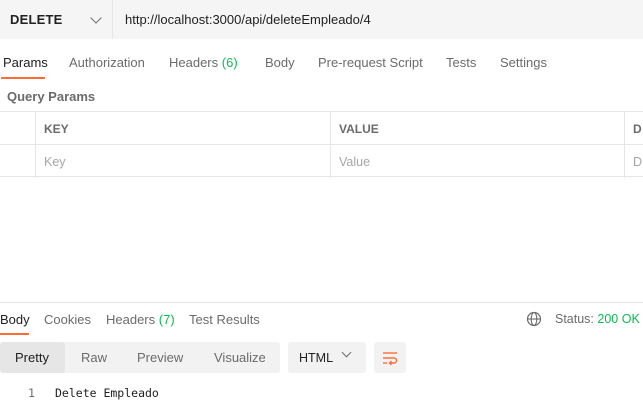  I want to click on response-tab-test-results: Test Results, so click(224, 319).